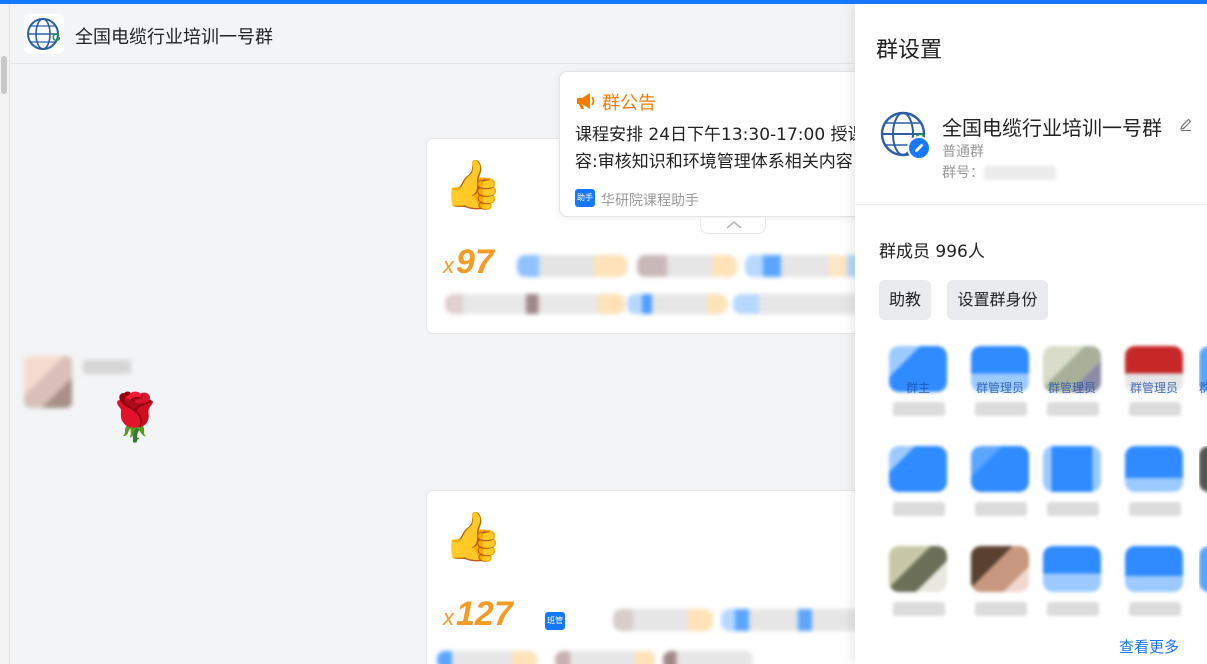 The width and height of the screenshot is (1207, 664). What do you see at coordinates (174, 37) in the screenshot?
I see `chat-title: 全国电缆行业培训一号群` at bounding box center [174, 37].